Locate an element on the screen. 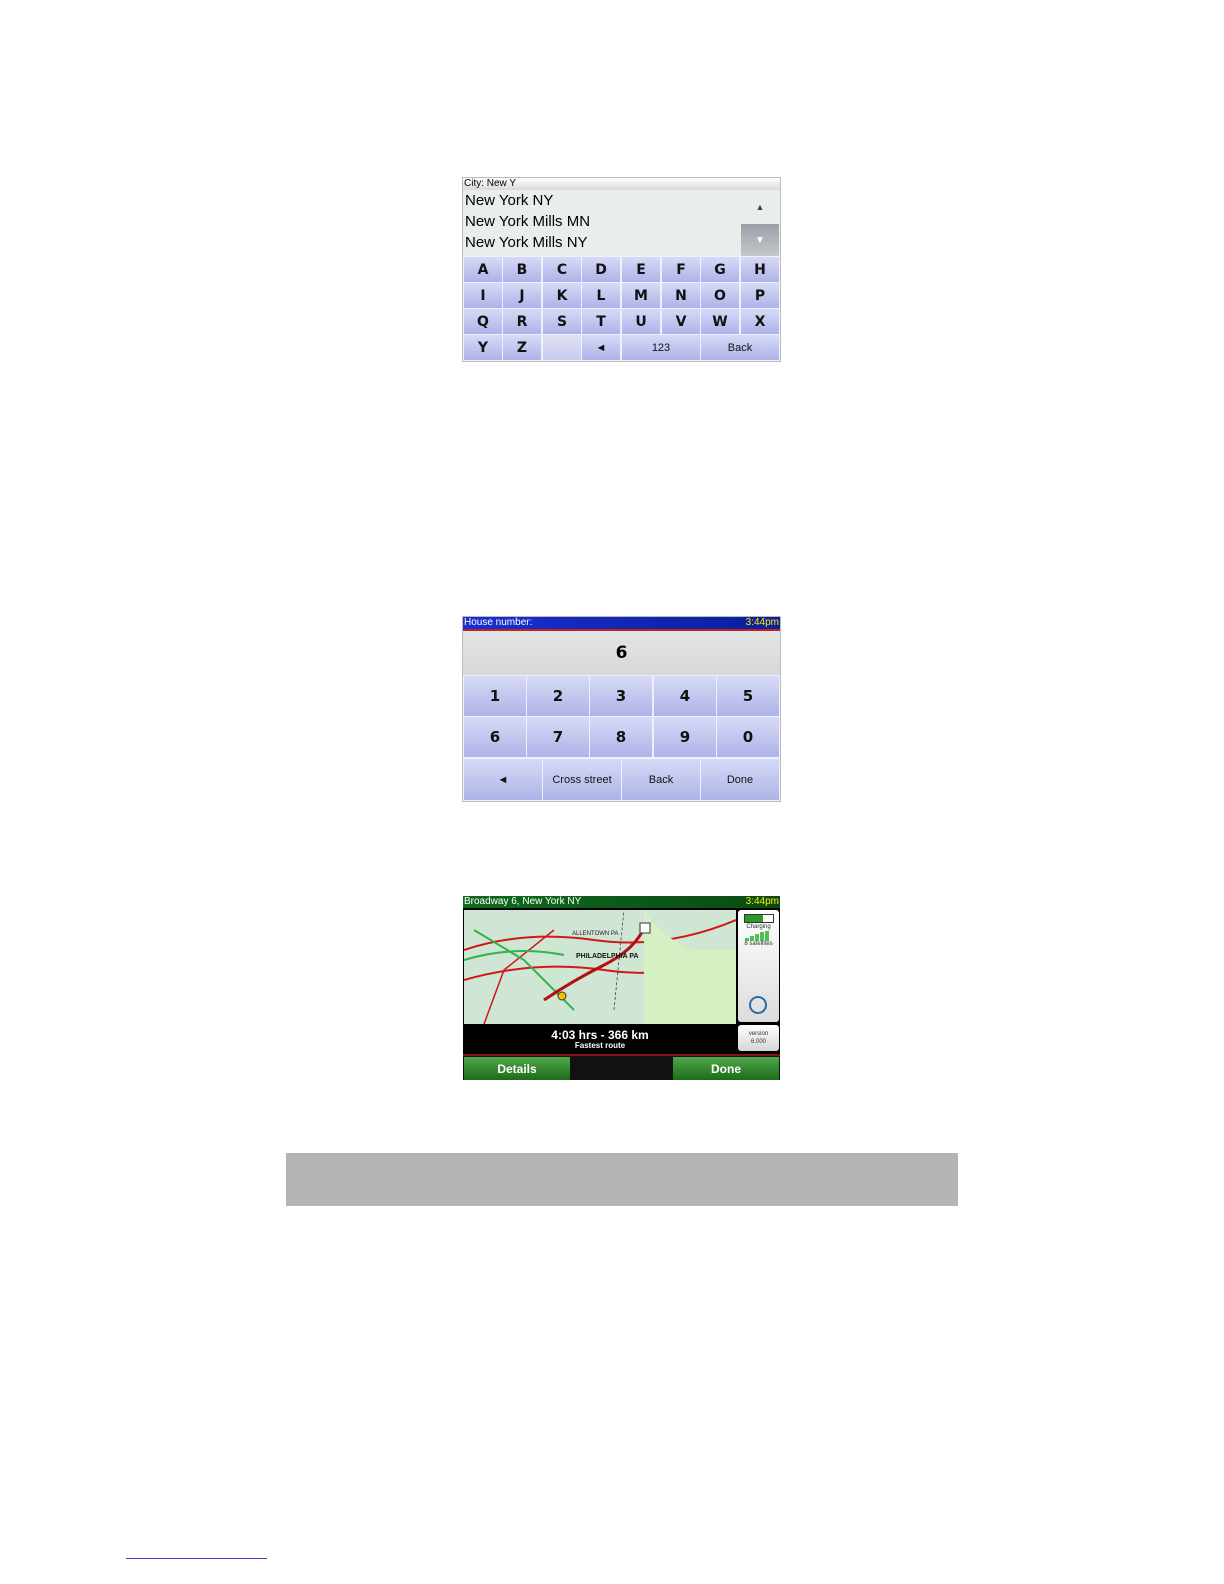 The width and height of the screenshot is (1224, 1584). map-label-philadelphia: PHILADELPHIA PA is located at coordinates (607, 956).